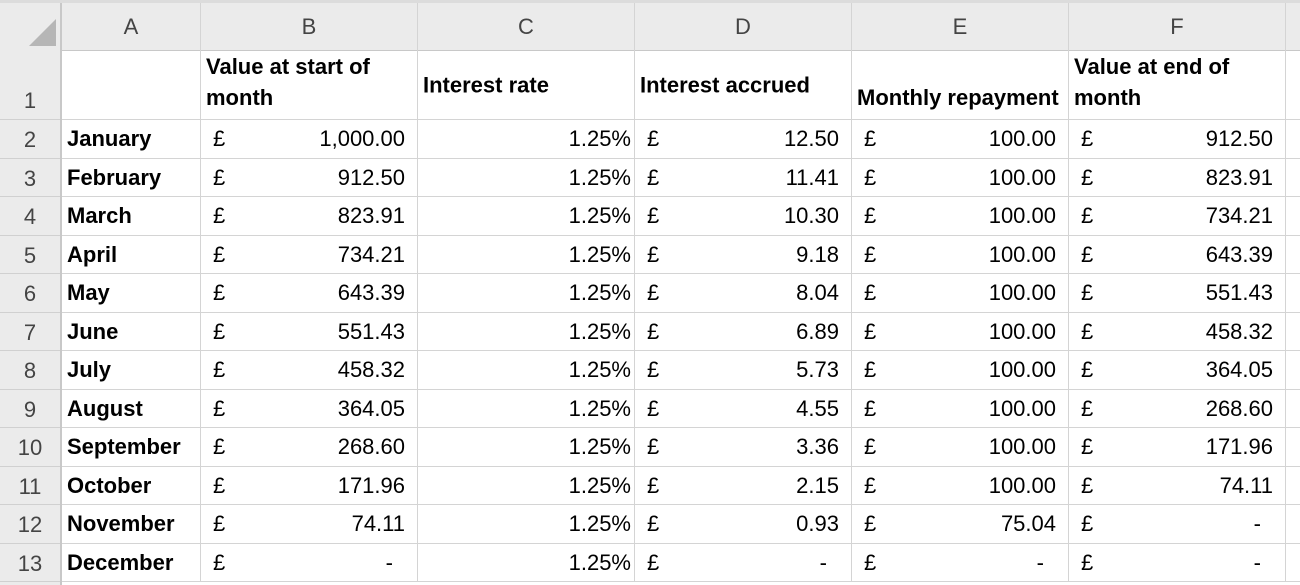  Describe the element at coordinates (1177, 447) in the screenshot. I see `cell-f10: £171.96` at that location.